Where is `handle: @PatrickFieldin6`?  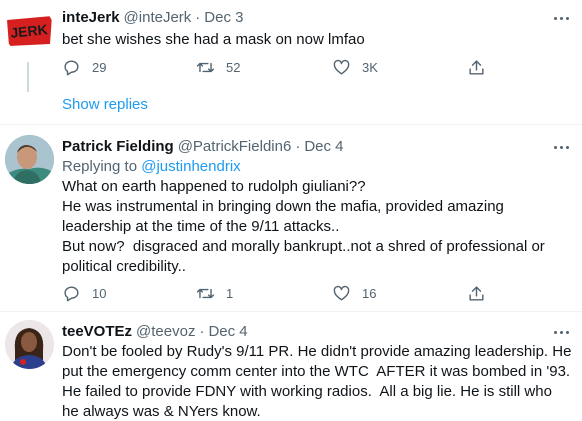 handle: @PatrickFieldin6 is located at coordinates (235, 147).